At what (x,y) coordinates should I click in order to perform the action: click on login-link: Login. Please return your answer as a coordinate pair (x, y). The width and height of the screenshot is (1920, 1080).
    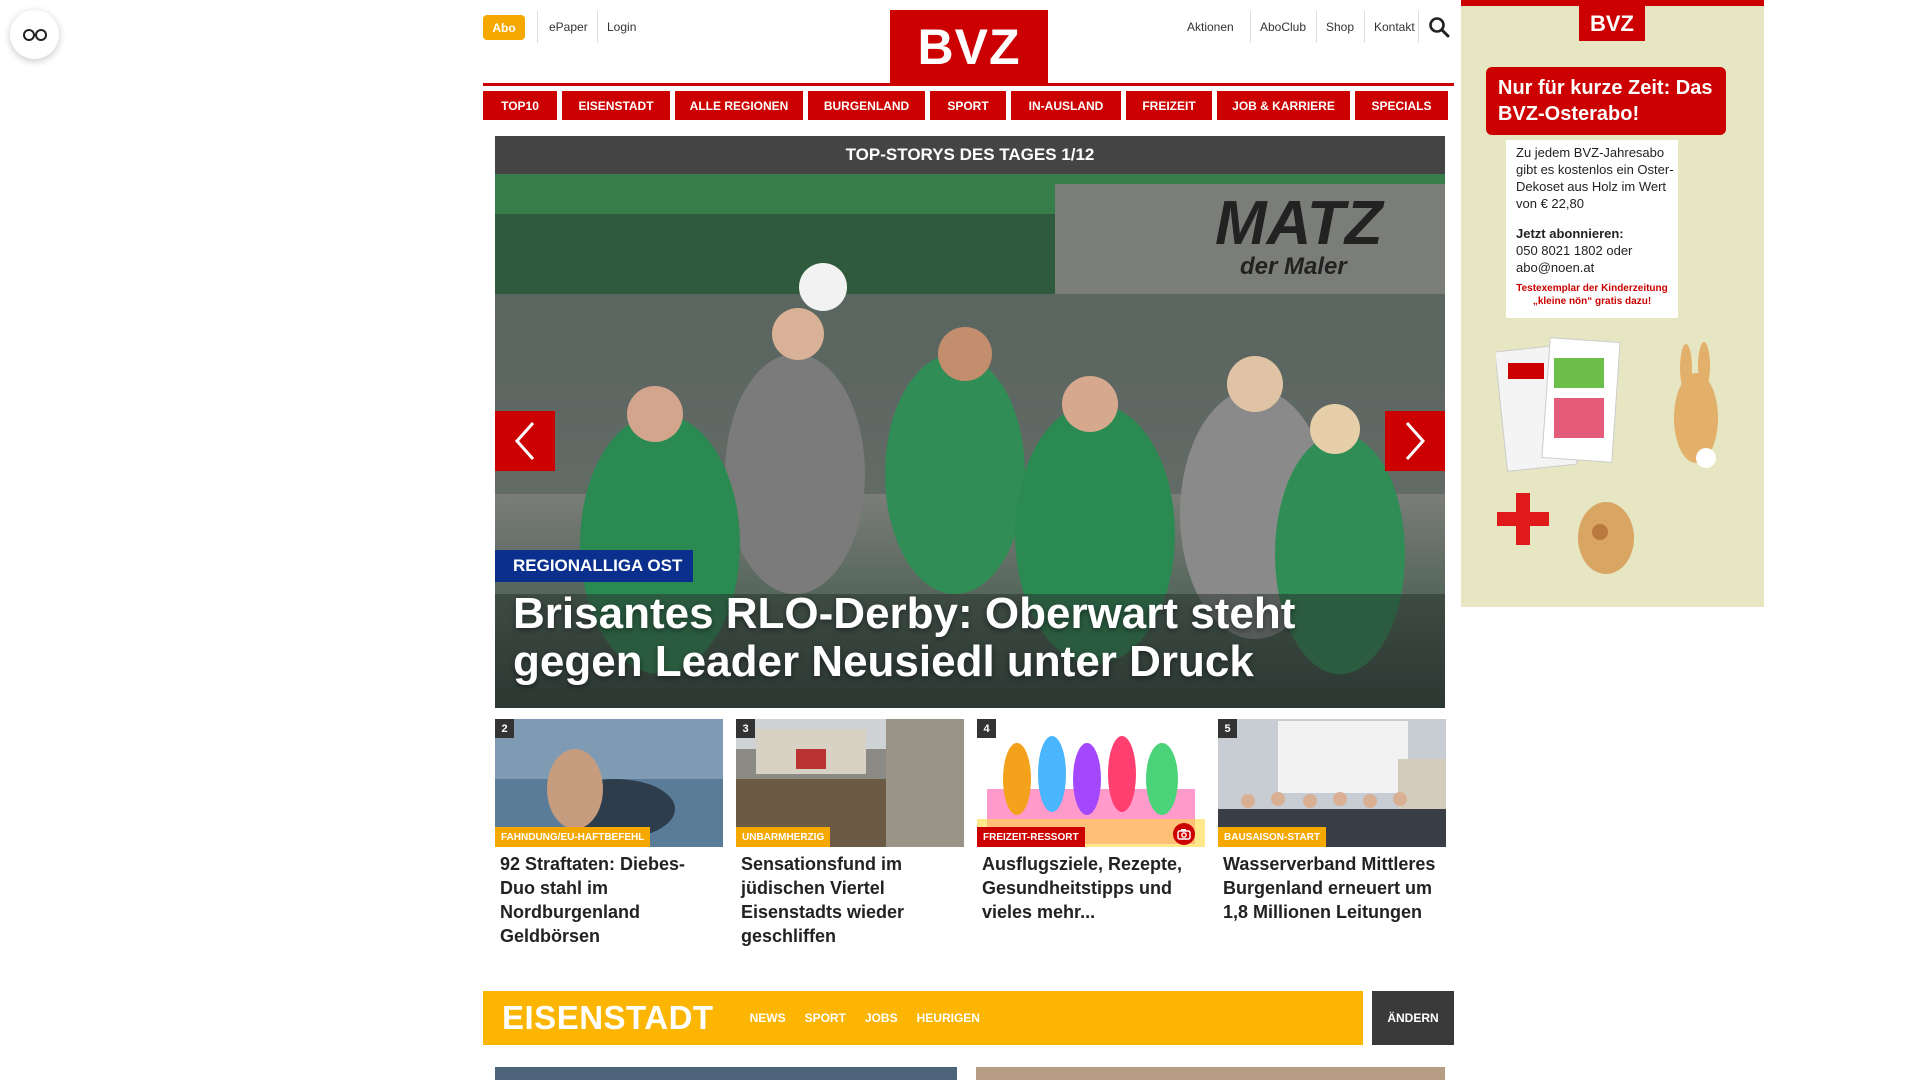
    Looking at the image, I should click on (621, 27).